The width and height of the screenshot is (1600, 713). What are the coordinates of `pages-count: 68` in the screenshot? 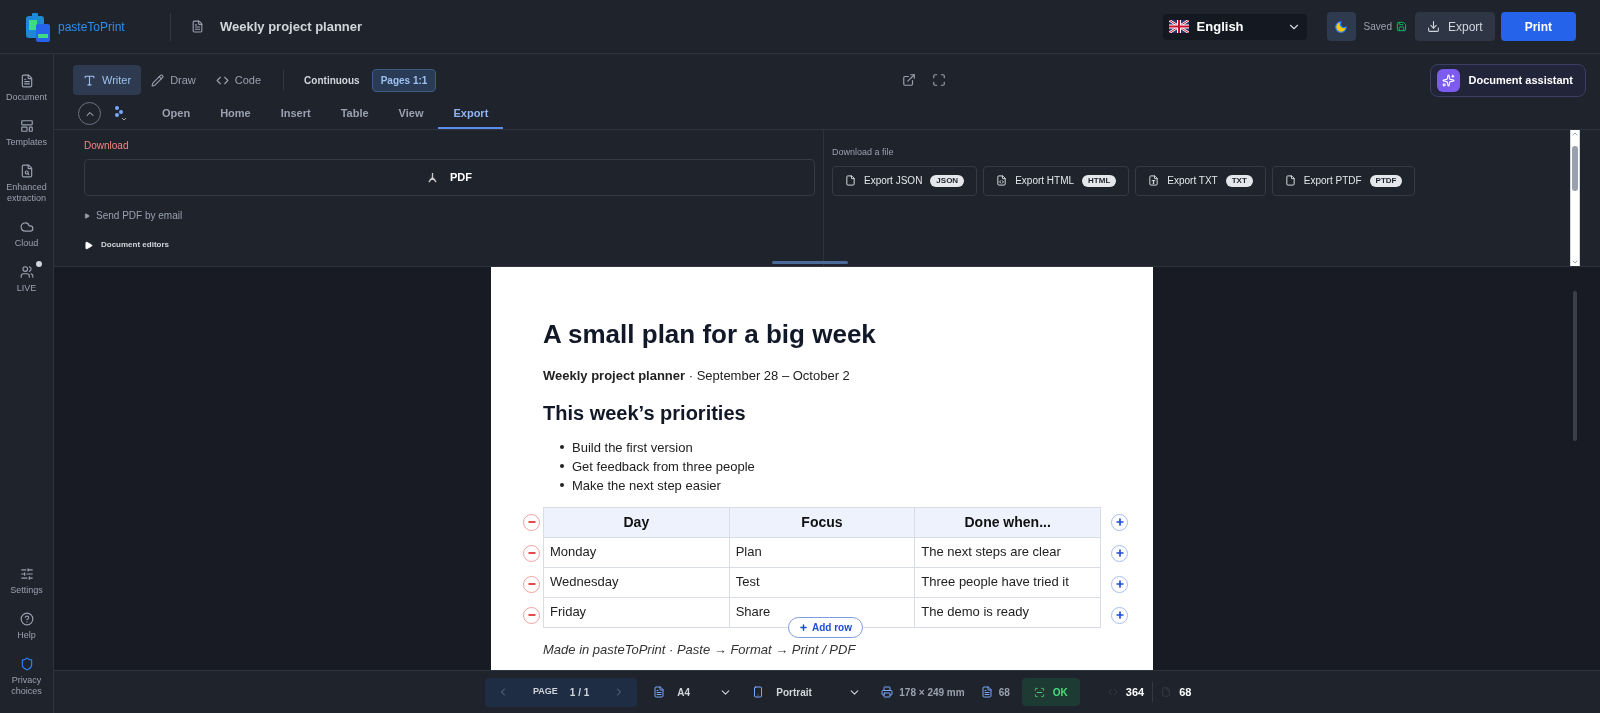 It's located at (1004, 692).